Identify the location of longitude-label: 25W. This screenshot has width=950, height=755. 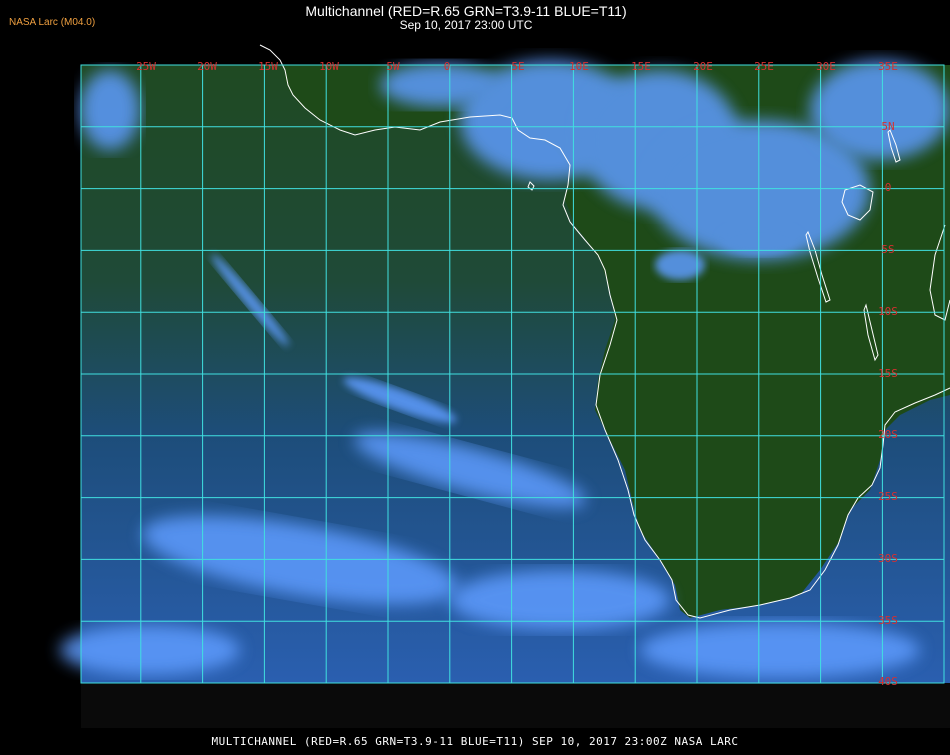
(146, 66).